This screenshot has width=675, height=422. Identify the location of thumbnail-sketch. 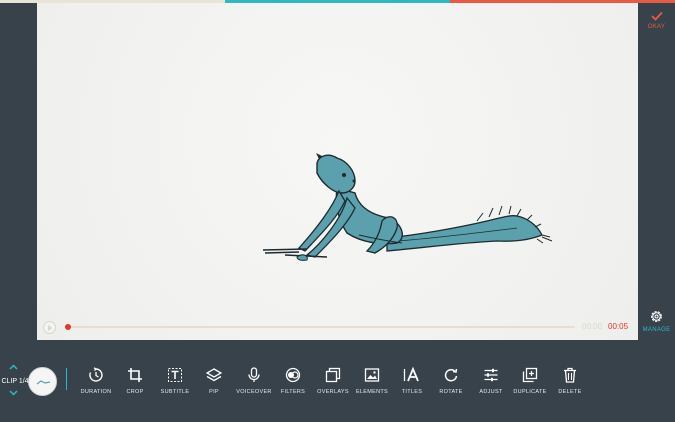
(43, 382).